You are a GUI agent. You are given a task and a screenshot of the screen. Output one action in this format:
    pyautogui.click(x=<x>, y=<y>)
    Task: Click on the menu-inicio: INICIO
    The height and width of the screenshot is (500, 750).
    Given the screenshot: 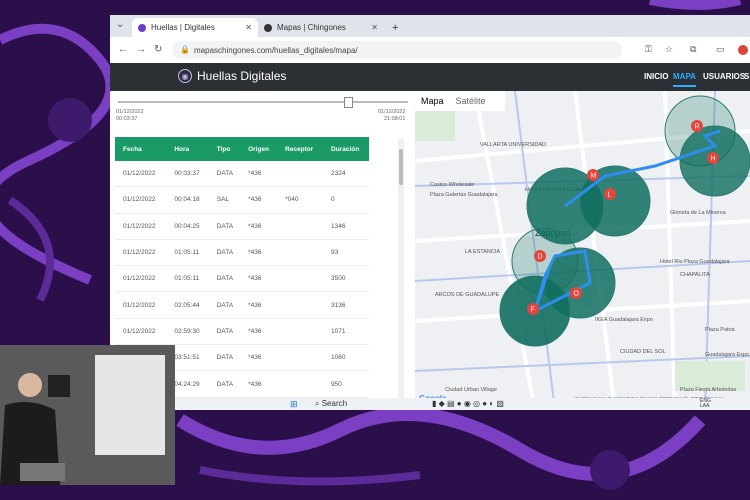 What is the action you would take?
    pyautogui.click(x=656, y=76)
    